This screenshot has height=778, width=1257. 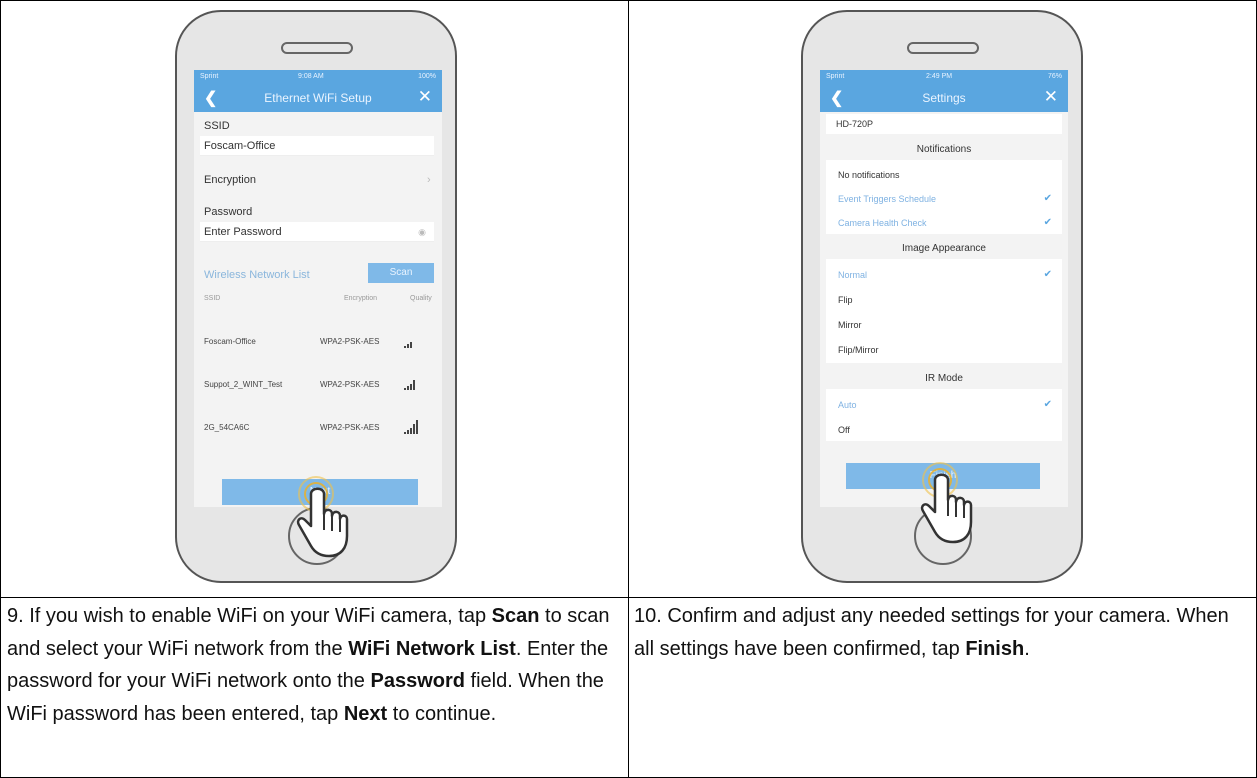 What do you see at coordinates (944, 248) in the screenshot?
I see `image-appearance-header: Image Appearance` at bounding box center [944, 248].